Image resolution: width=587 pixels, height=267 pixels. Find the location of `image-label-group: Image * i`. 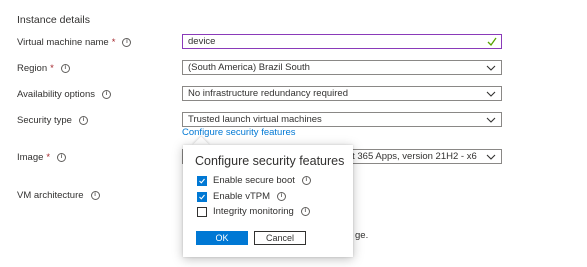

image-label-group: Image * i is located at coordinates (42, 157).